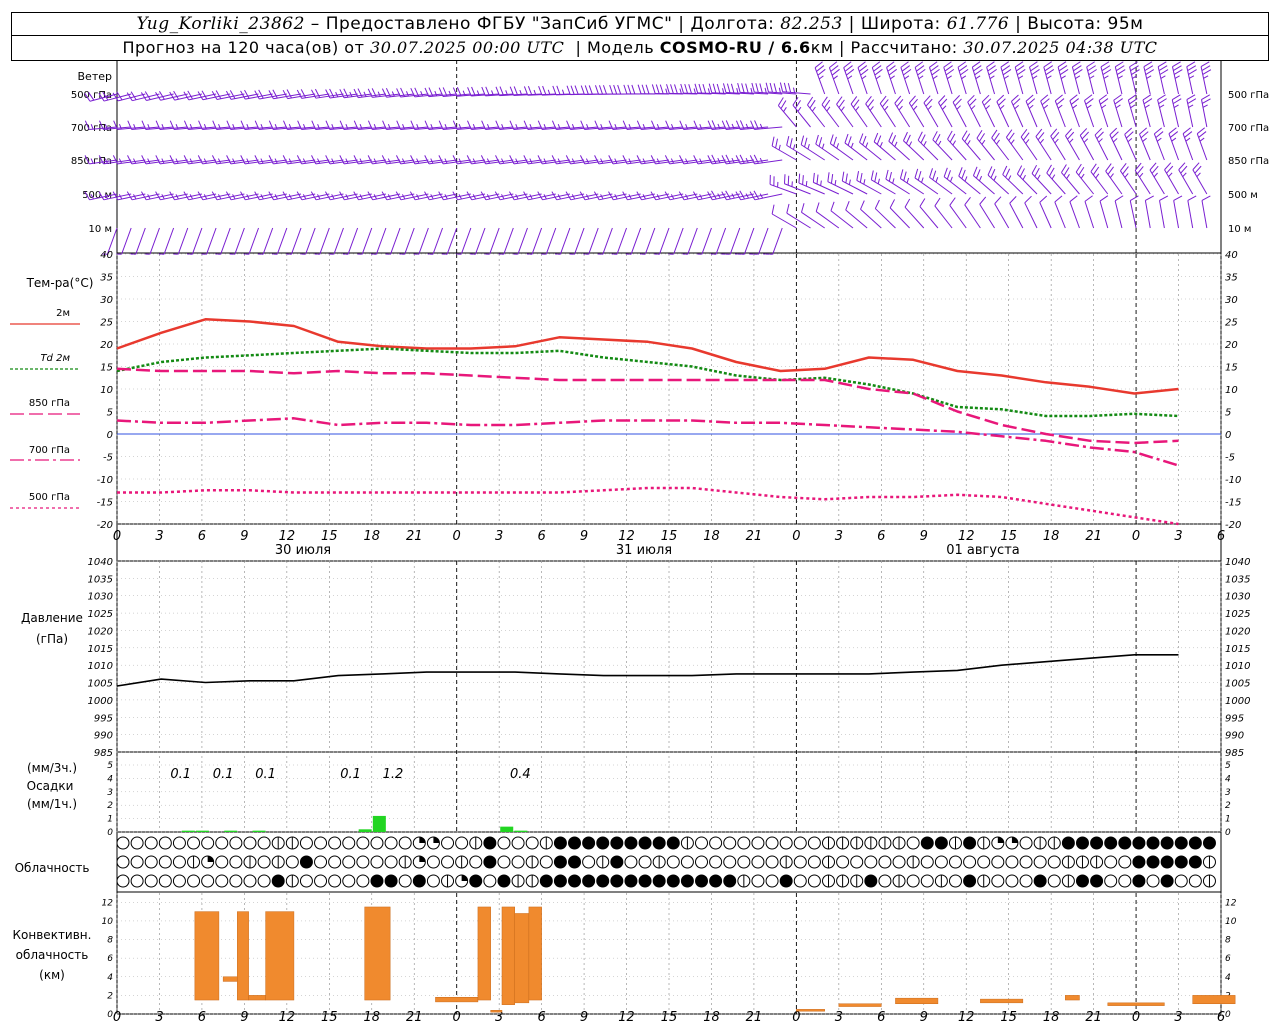 Image resolution: width=1280 pixels, height=1024 pixels. I want to click on prec-ytick-right: 0, so click(1228, 833).